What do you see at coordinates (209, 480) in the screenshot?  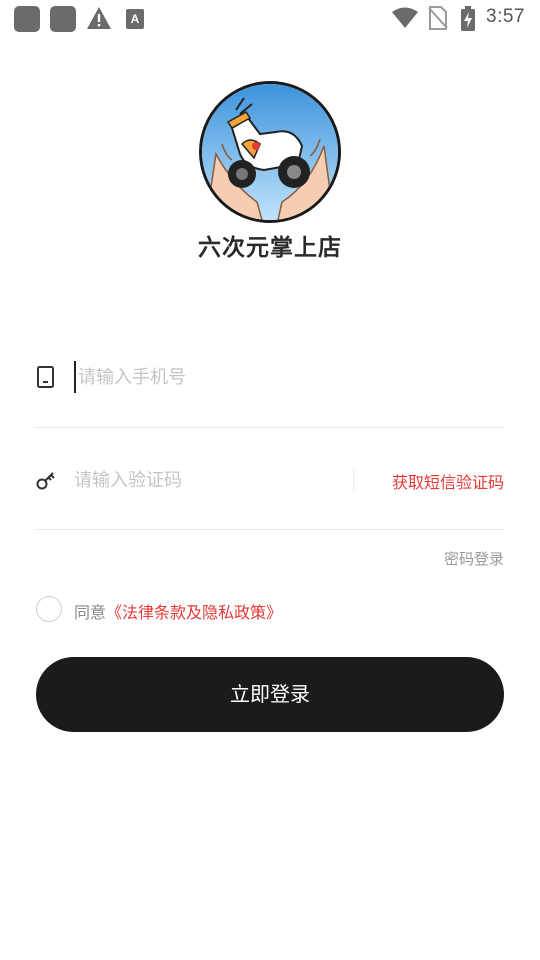 I see `code-input` at bounding box center [209, 480].